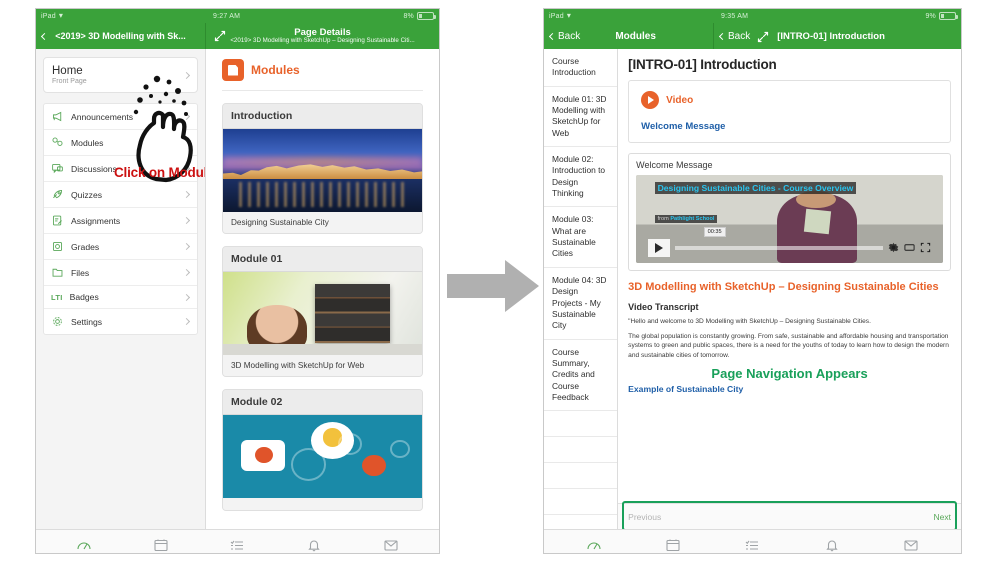 The image size is (999, 562). I want to click on module-card-module-02: Module 02, so click(322, 450).